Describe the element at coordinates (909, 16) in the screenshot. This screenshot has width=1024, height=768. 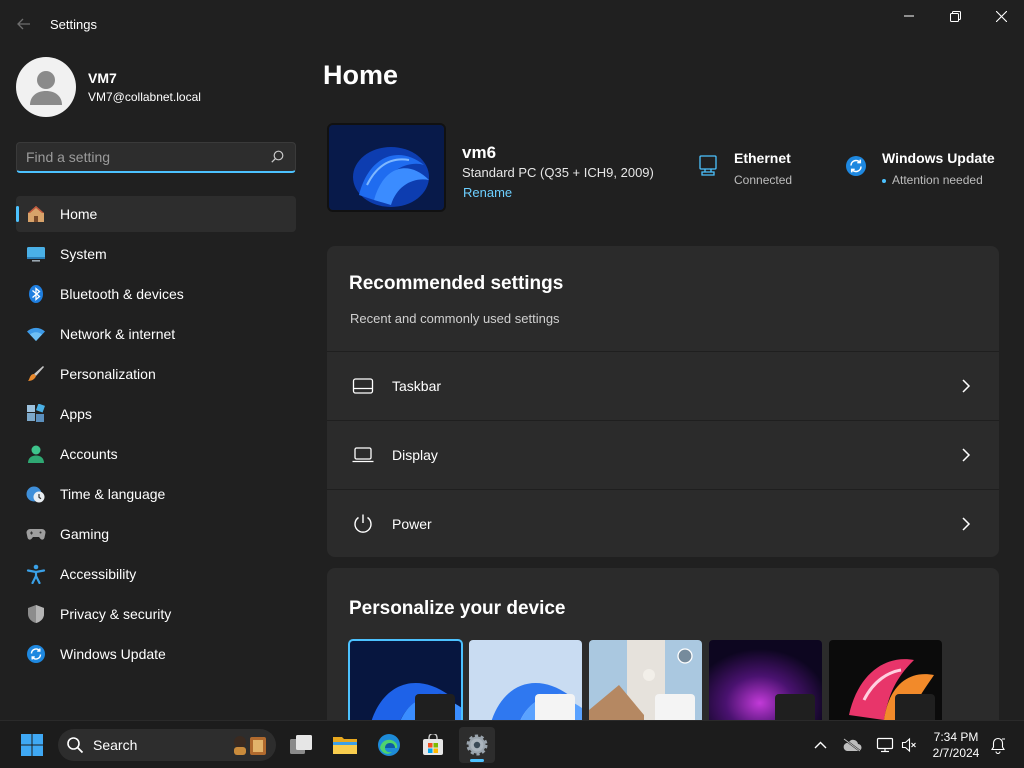
I see `minimize-button` at that location.